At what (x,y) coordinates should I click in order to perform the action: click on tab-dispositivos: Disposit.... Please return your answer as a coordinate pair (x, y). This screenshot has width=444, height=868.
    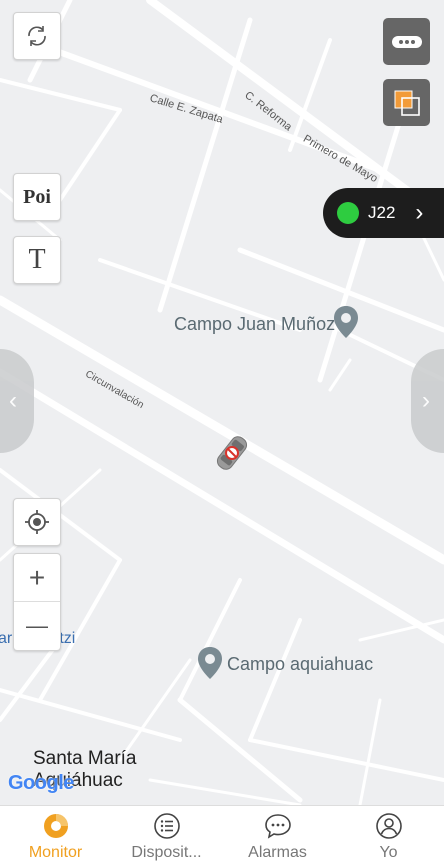
    Looking at the image, I should click on (166, 837).